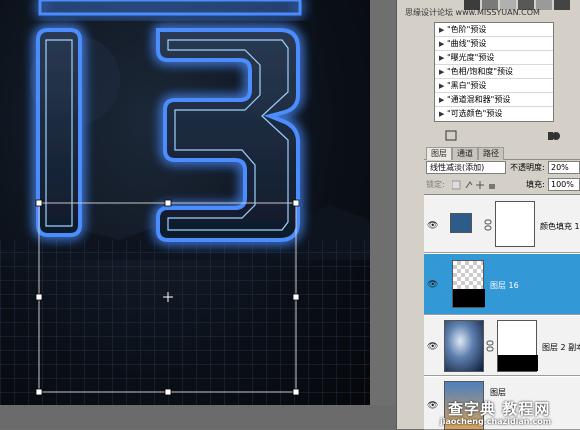  Describe the element at coordinates (494, 30) in the screenshot. I see `adjustment-preset-item: ▶ "色阶"预设` at that location.